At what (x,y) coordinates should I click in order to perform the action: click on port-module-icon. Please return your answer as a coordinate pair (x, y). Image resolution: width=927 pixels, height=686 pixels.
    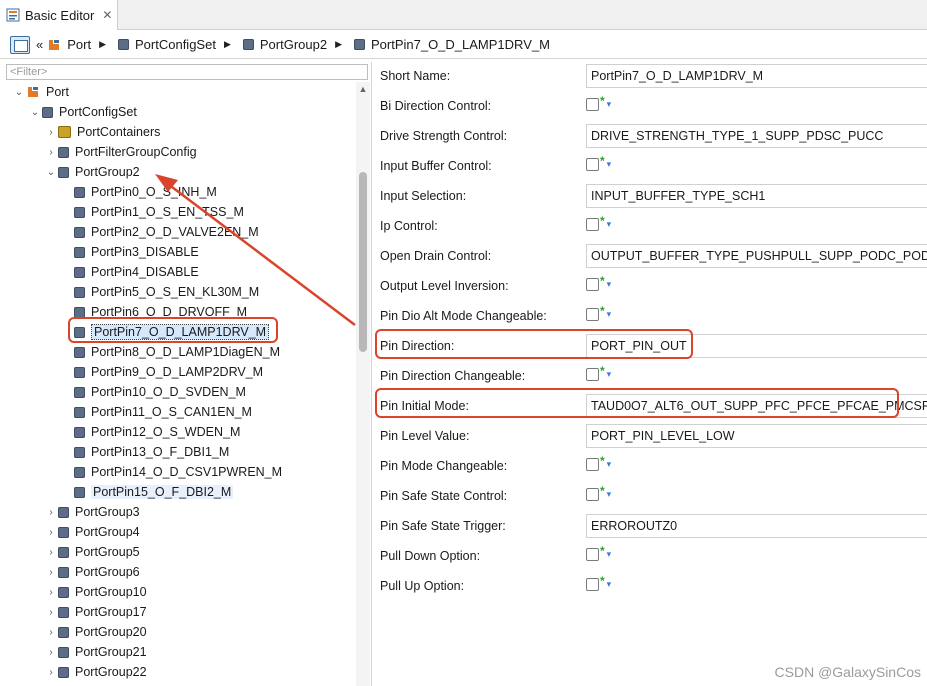
    Looking at the image, I should click on (33, 92).